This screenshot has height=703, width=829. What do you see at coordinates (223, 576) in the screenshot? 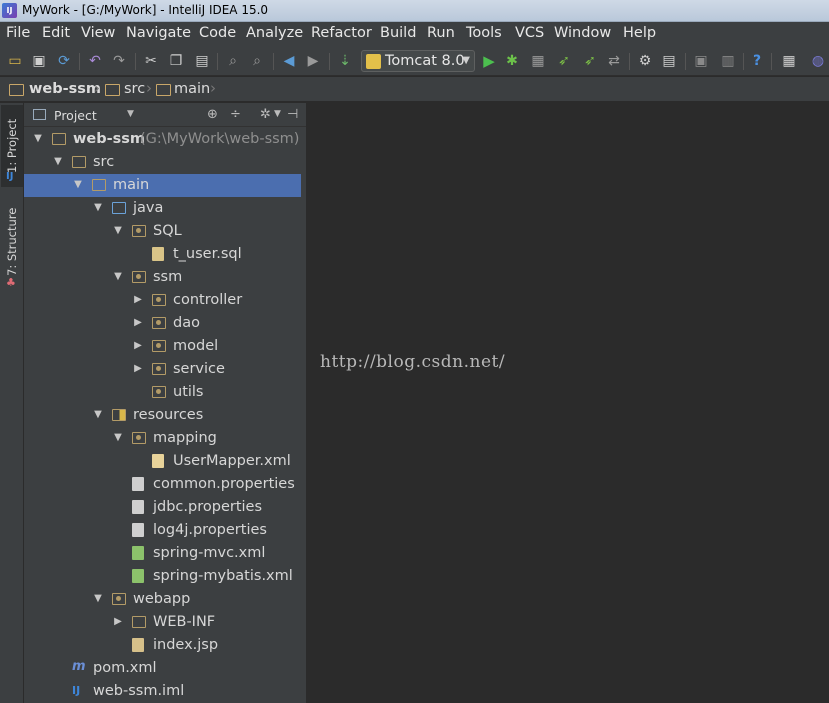
I see `tree-item-label: spring-mybatis.xml` at bounding box center [223, 576].